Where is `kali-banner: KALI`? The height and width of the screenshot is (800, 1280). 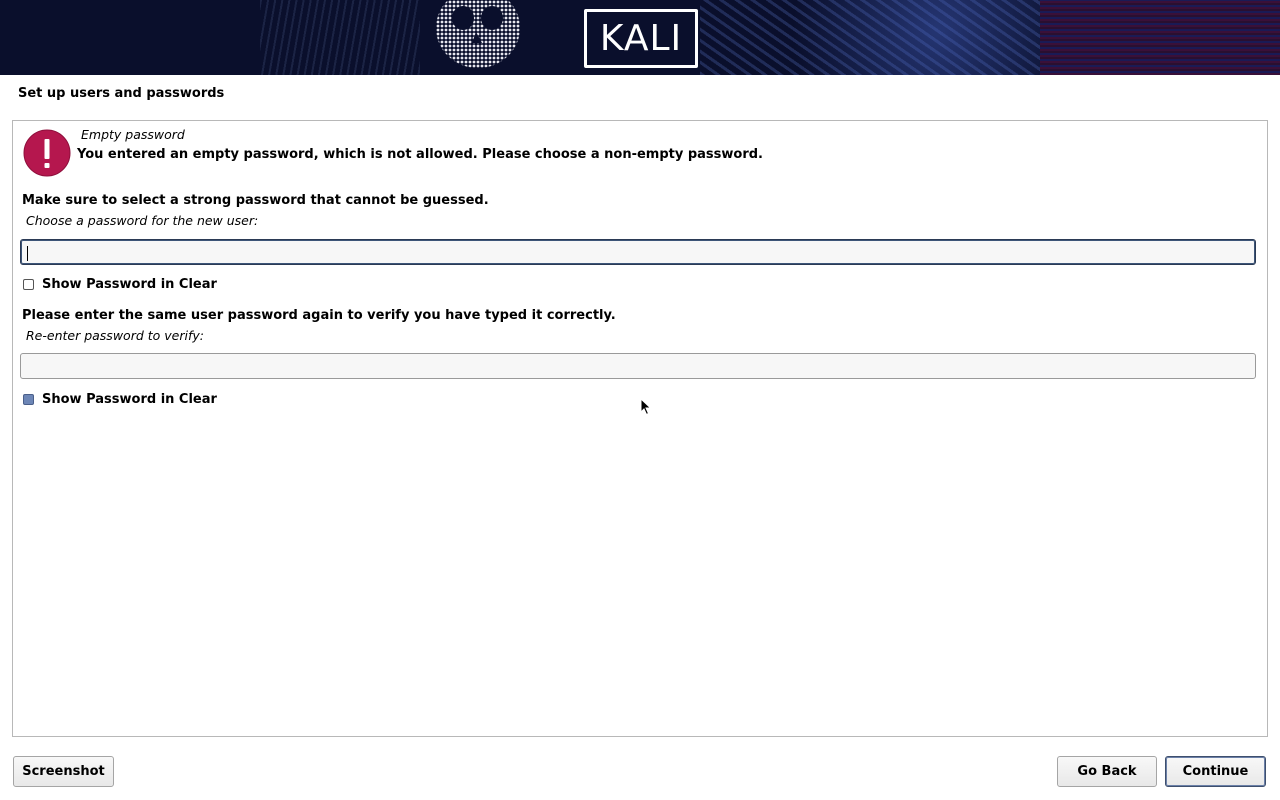
kali-banner: KALI is located at coordinates (640, 37).